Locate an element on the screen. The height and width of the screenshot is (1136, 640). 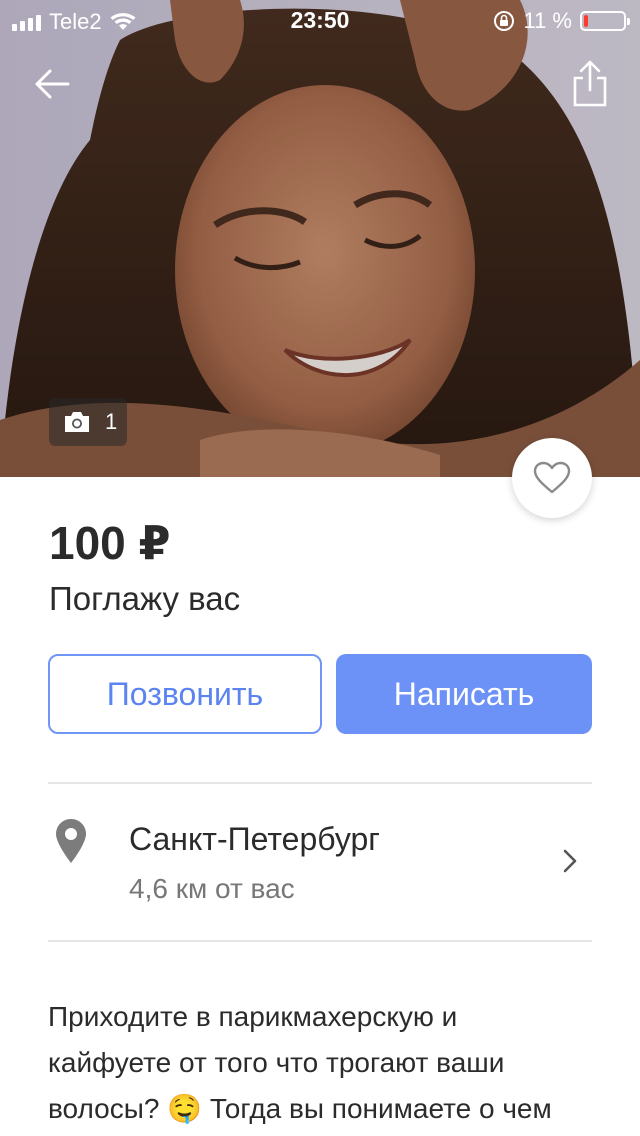
location-distance: 4,6 км от вас is located at coordinates (212, 888).